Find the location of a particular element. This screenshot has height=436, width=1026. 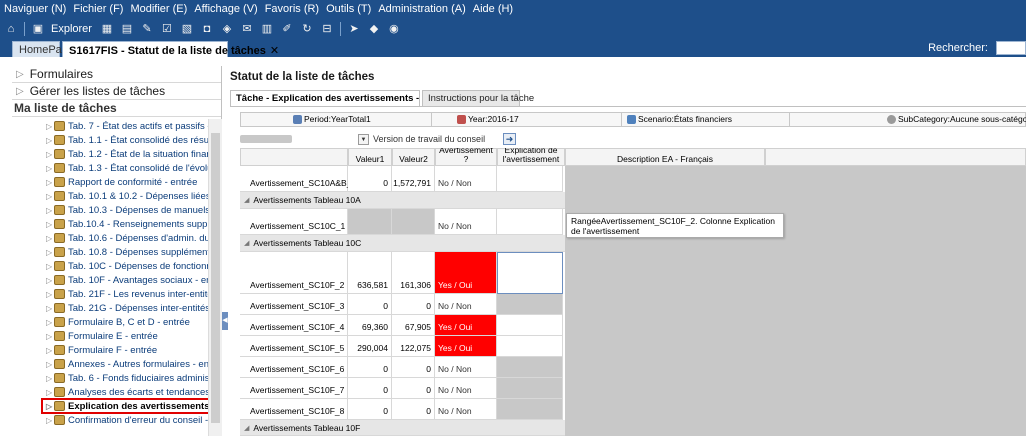

pov-scenario: Scenario:États financiers is located at coordinates (679, 119).